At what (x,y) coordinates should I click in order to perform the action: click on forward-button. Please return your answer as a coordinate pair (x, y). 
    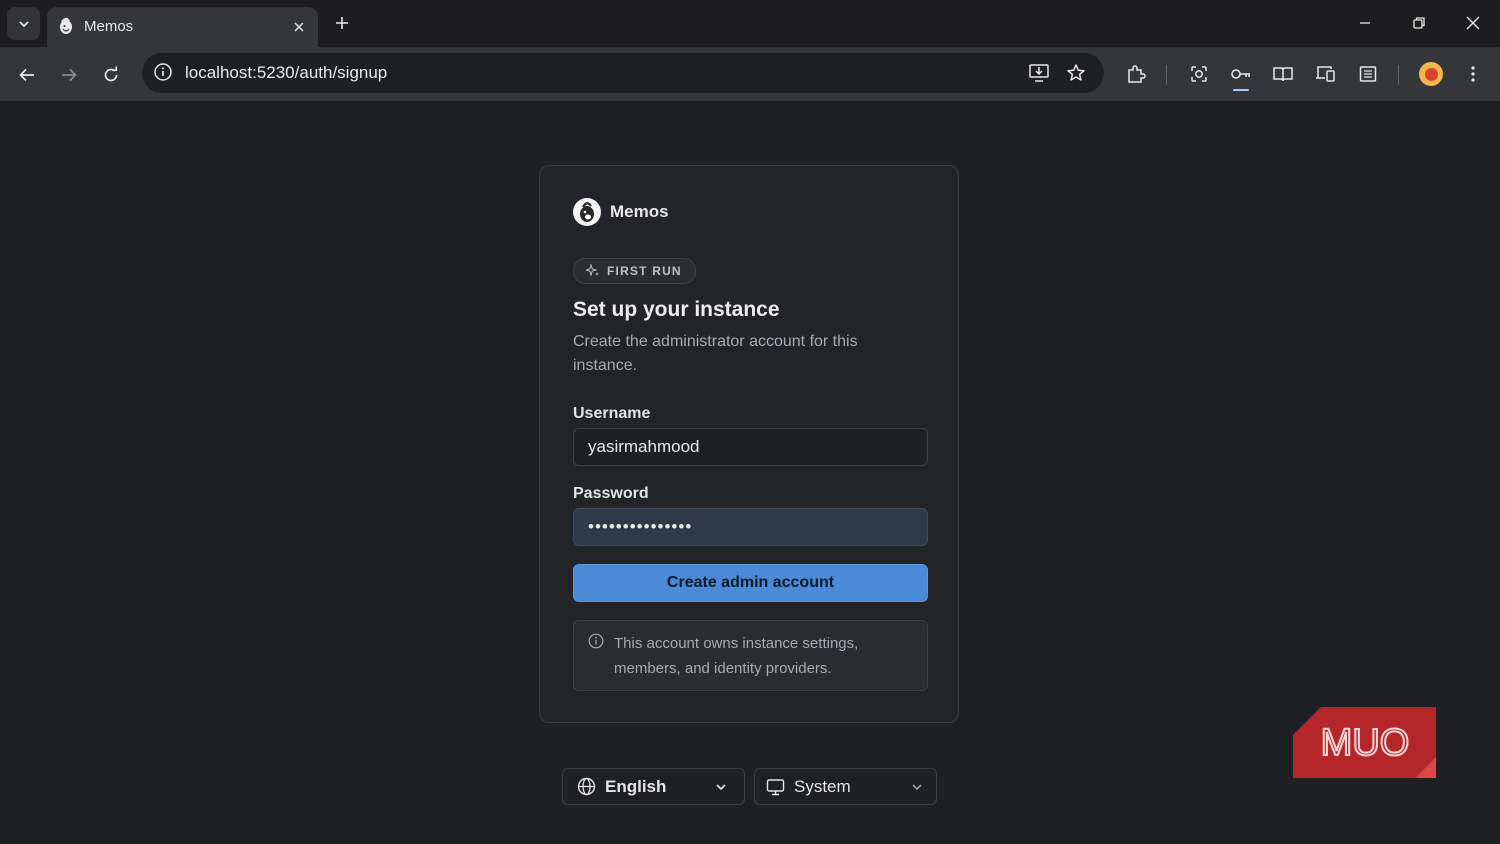
    Looking at the image, I should click on (69, 75).